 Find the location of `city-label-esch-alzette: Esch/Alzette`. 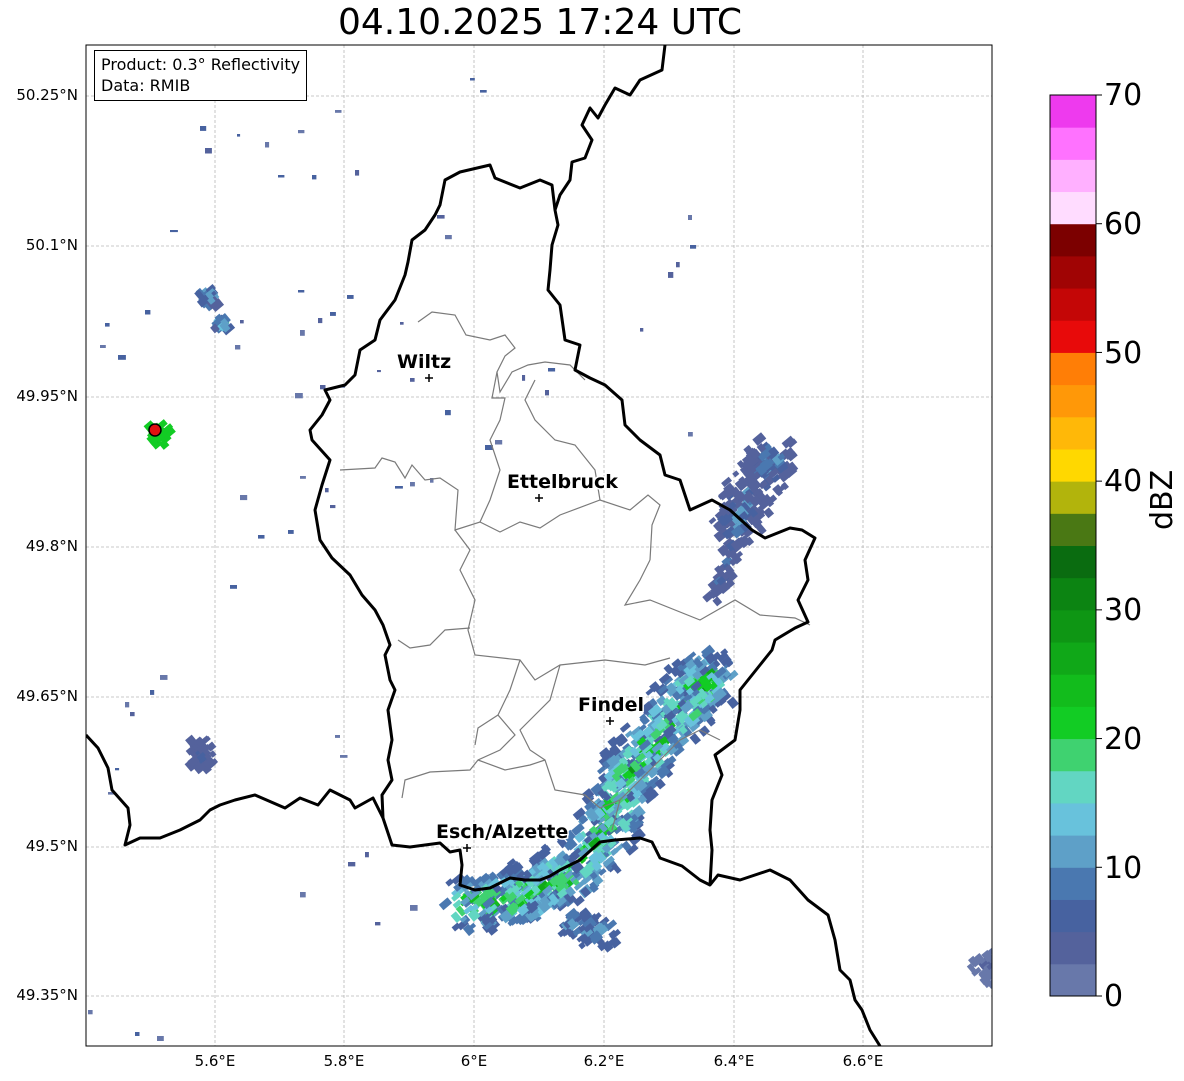

city-label-esch-alzette: Esch/Alzette is located at coordinates (502, 832).